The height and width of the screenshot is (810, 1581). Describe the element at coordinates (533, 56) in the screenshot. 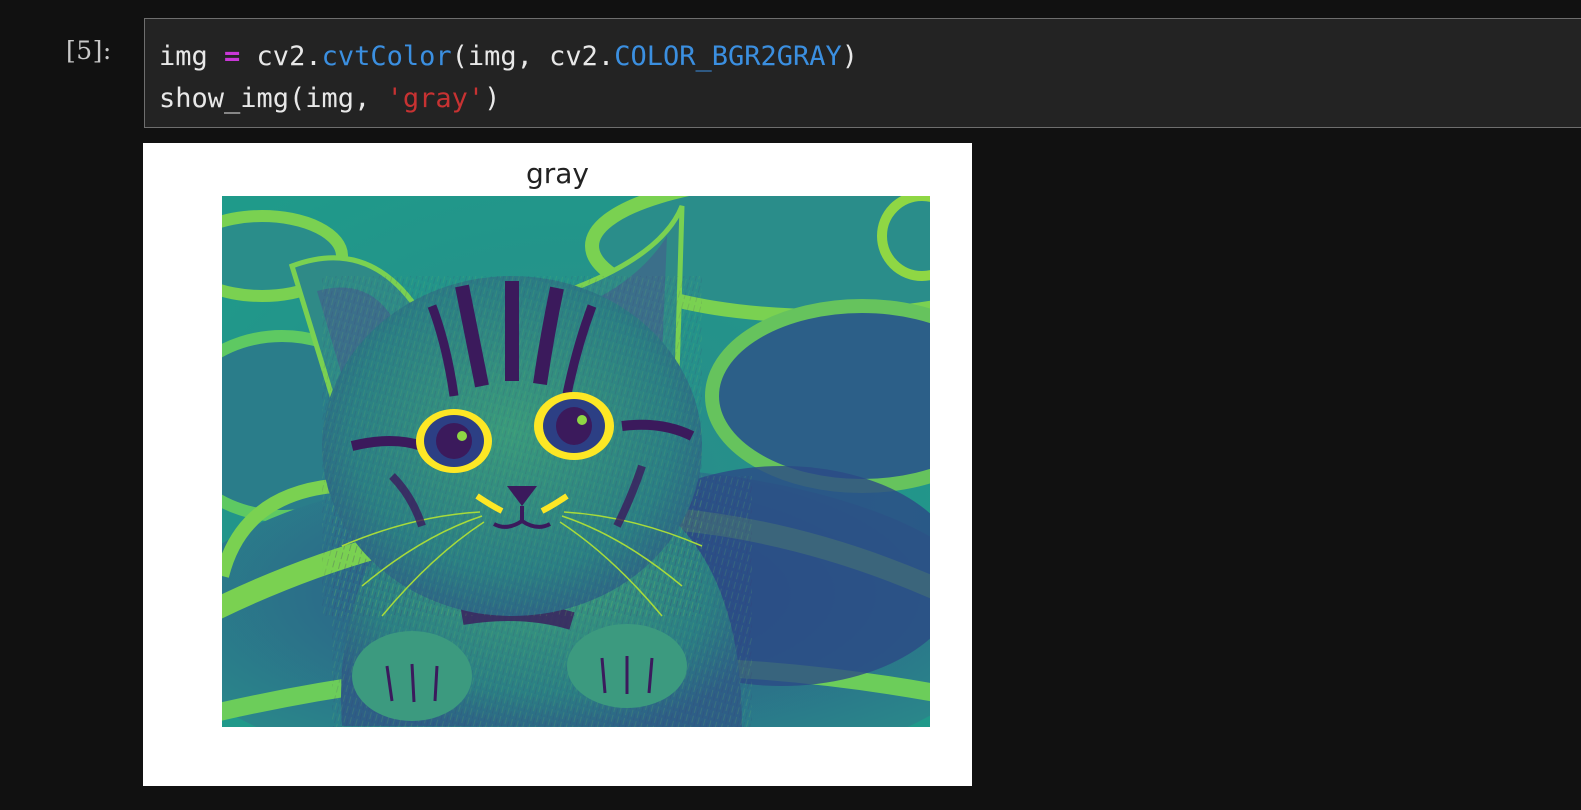

I see `code-token: (img, cv2.` at that location.